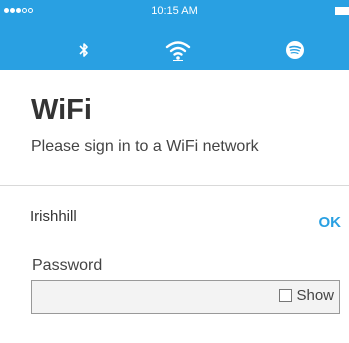 The height and width of the screenshot is (343, 349). What do you see at coordinates (148, 297) in the screenshot?
I see `password-input` at bounding box center [148, 297].